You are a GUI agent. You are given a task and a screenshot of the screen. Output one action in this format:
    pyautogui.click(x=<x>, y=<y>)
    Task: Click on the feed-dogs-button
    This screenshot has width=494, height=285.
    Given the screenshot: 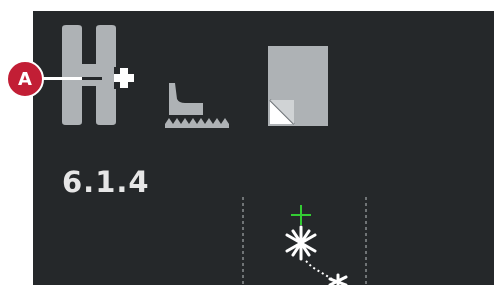 What is the action you would take?
    pyautogui.click(x=198, y=101)
    